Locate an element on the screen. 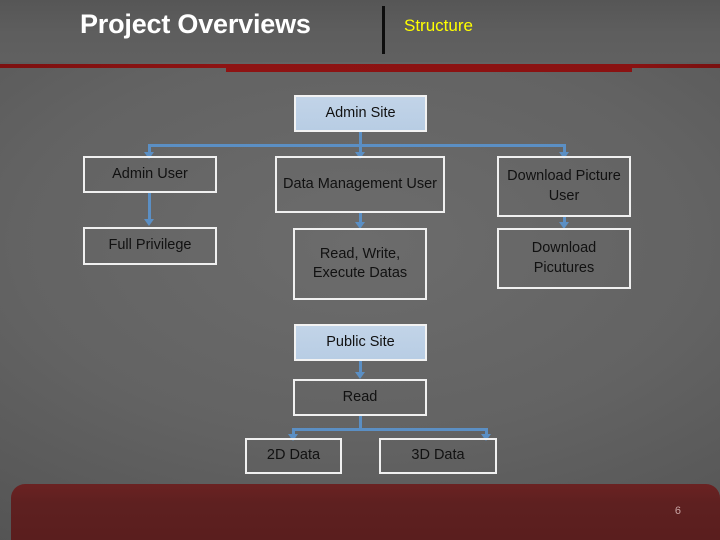 Image resolution: width=720 pixels, height=540 pixels. node-2d-data: 2D Data is located at coordinates (293, 456).